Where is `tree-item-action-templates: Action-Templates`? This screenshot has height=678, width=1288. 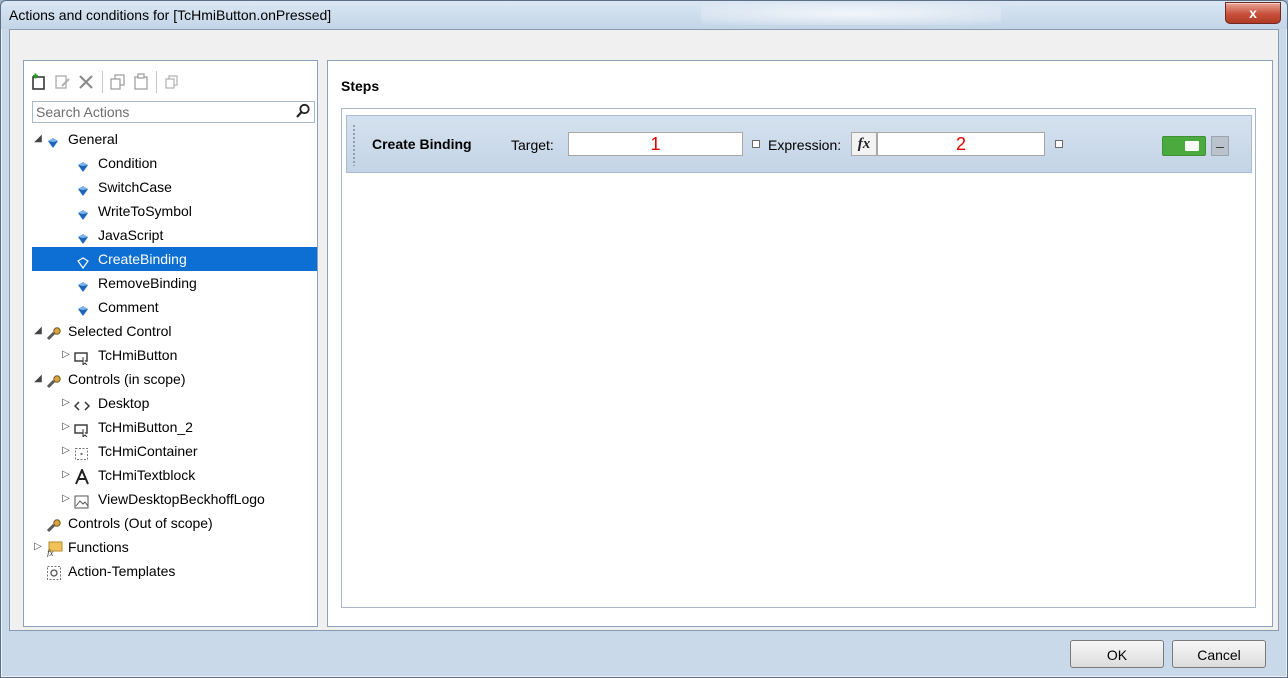
tree-item-action-templates: Action-Templates is located at coordinates (174, 571).